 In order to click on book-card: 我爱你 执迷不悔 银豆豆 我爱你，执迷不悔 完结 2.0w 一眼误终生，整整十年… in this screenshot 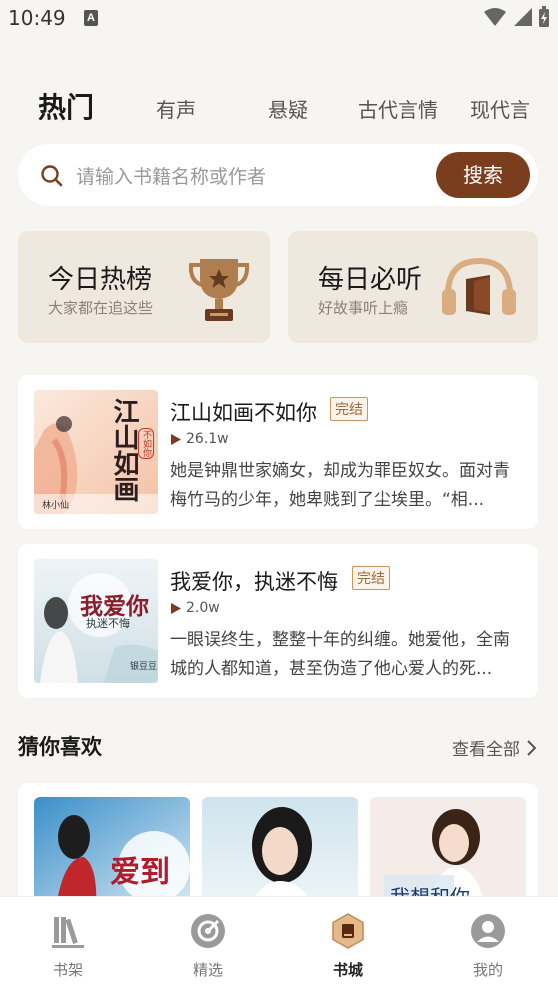, I will do `click(278, 621)`.